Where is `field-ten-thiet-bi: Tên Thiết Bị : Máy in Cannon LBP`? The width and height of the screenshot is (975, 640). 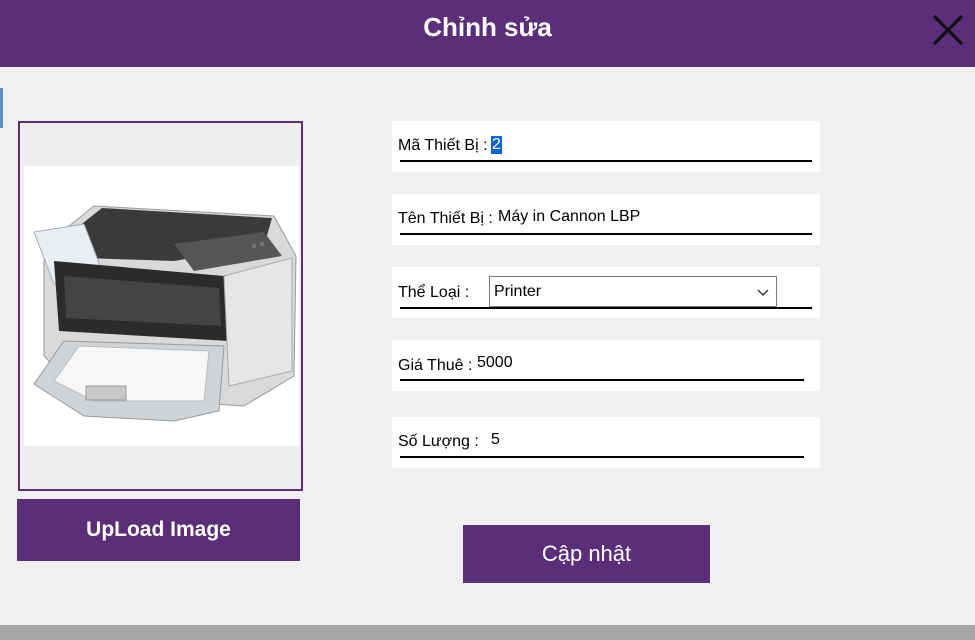 field-ten-thiet-bi: Tên Thiết Bị : Máy in Cannon LBP is located at coordinates (606, 219).